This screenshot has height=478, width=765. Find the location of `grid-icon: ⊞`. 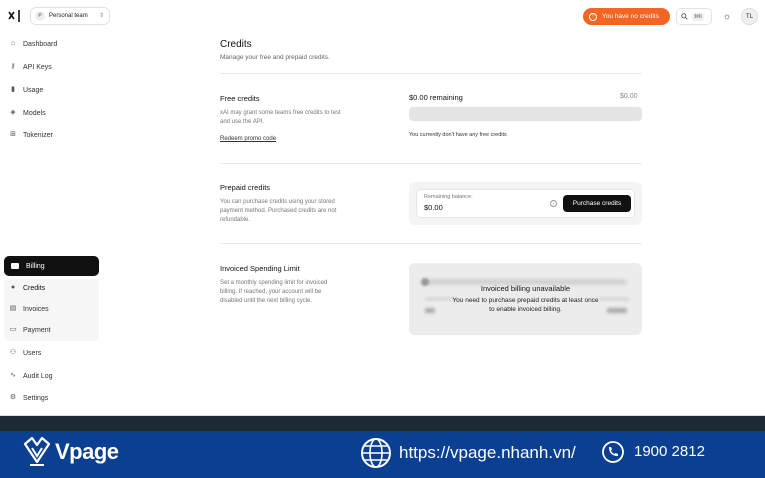

grid-icon: ⊞ is located at coordinates (13, 134).